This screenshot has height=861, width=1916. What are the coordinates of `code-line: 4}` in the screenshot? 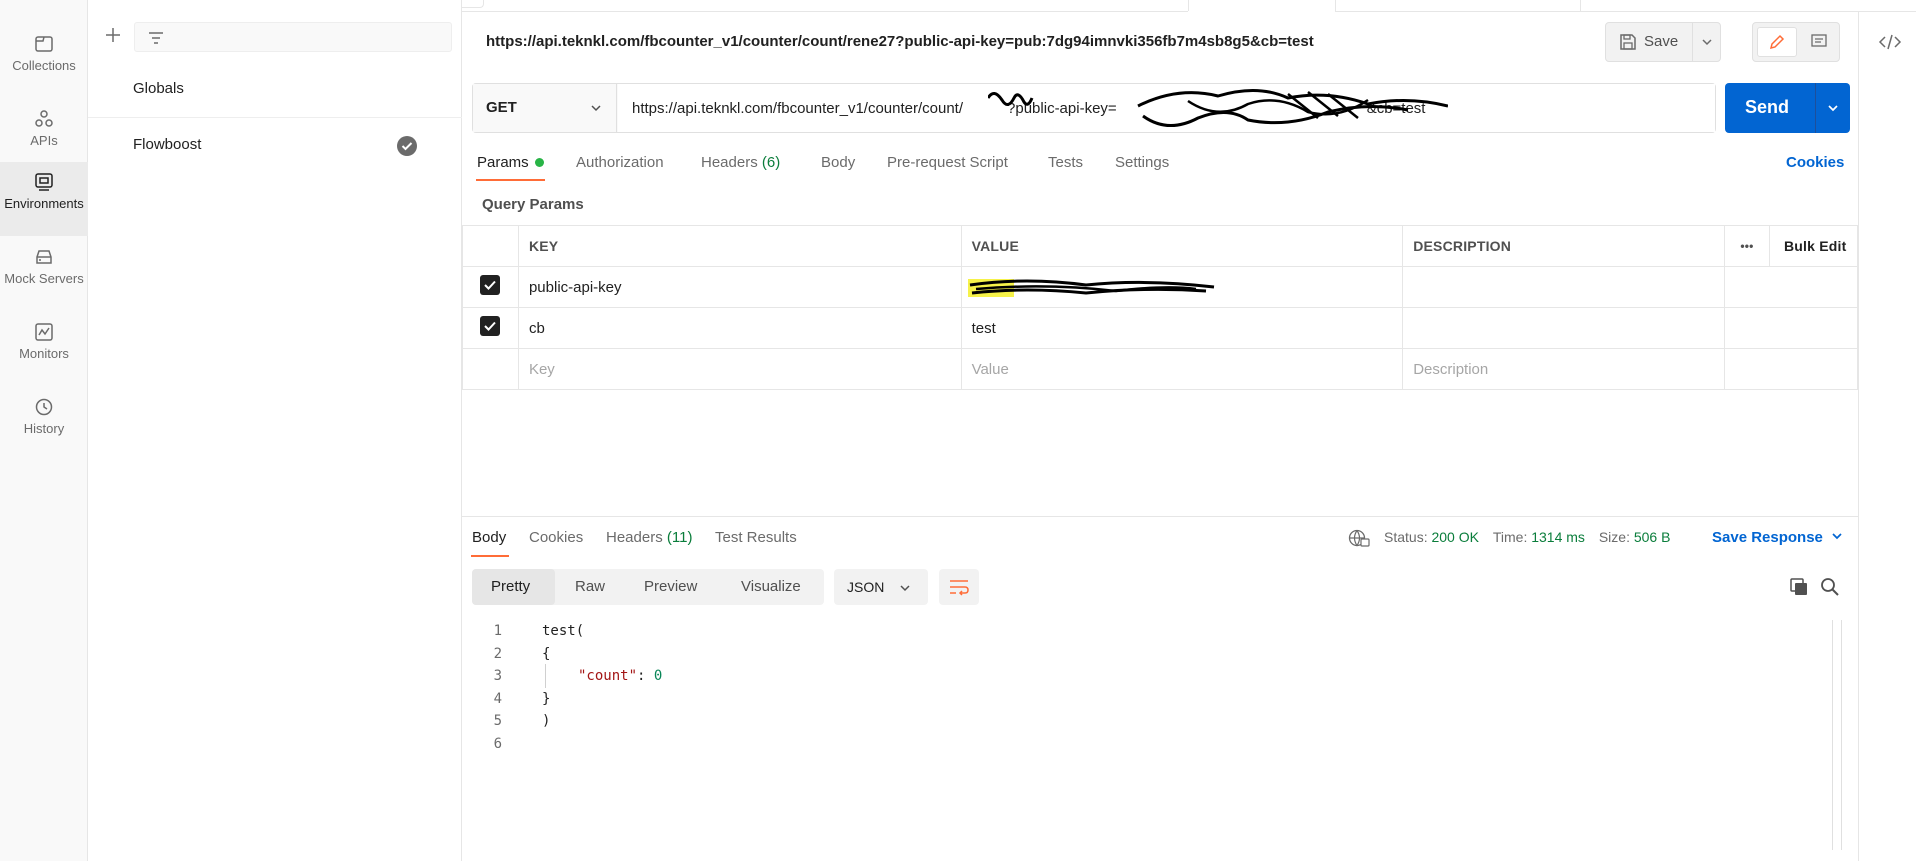 It's located at (1162, 701).